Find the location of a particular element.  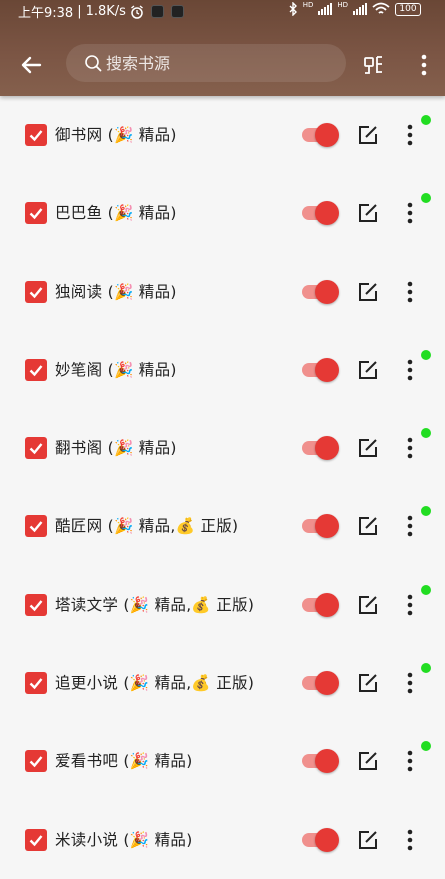

source-name: 塔读文学 (🎉 精品,💰 正版) is located at coordinates (155, 604).